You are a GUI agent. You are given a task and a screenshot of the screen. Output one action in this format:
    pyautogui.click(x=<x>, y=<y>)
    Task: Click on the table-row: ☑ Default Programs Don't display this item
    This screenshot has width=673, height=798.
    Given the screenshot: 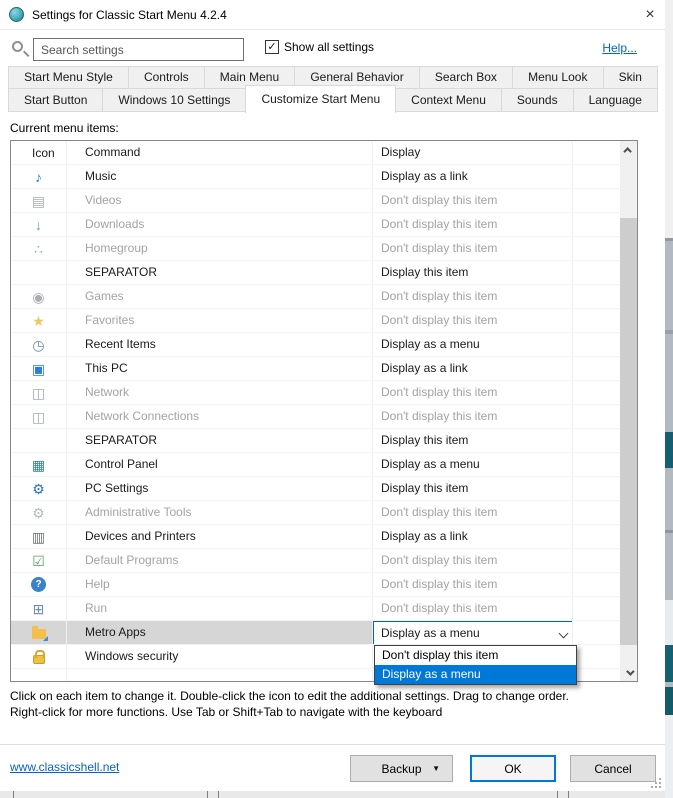 What is the action you would take?
    pyautogui.click(x=324, y=561)
    